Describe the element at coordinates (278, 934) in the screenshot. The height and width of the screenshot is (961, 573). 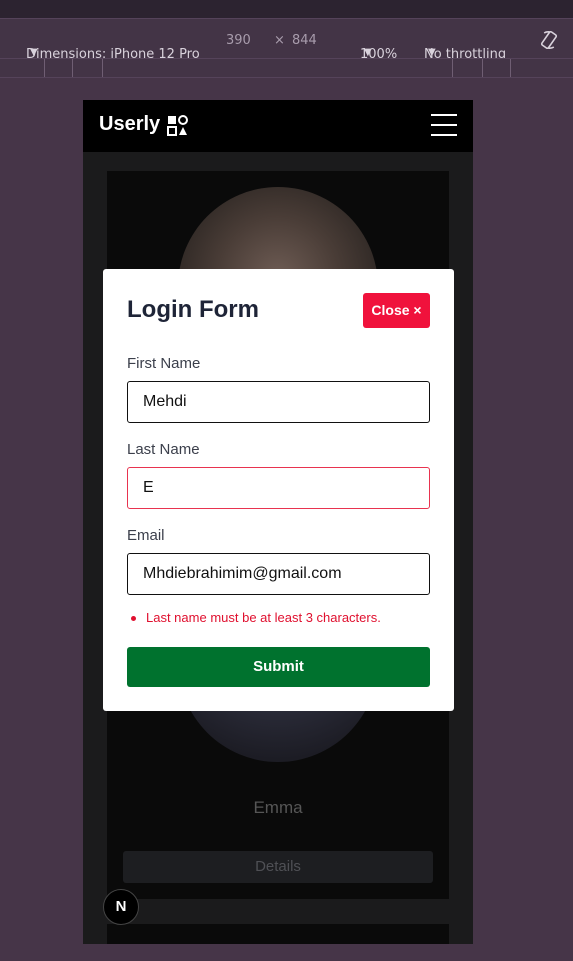
I see `user-card-next` at that location.